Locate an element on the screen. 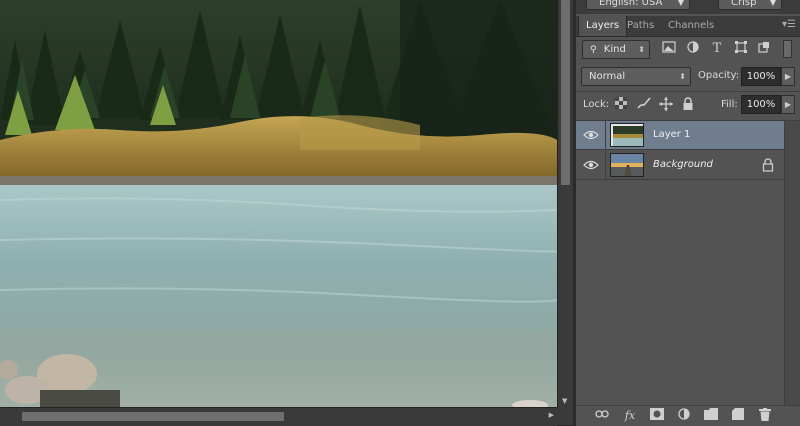  tab-paths: Paths is located at coordinates (640, 26).